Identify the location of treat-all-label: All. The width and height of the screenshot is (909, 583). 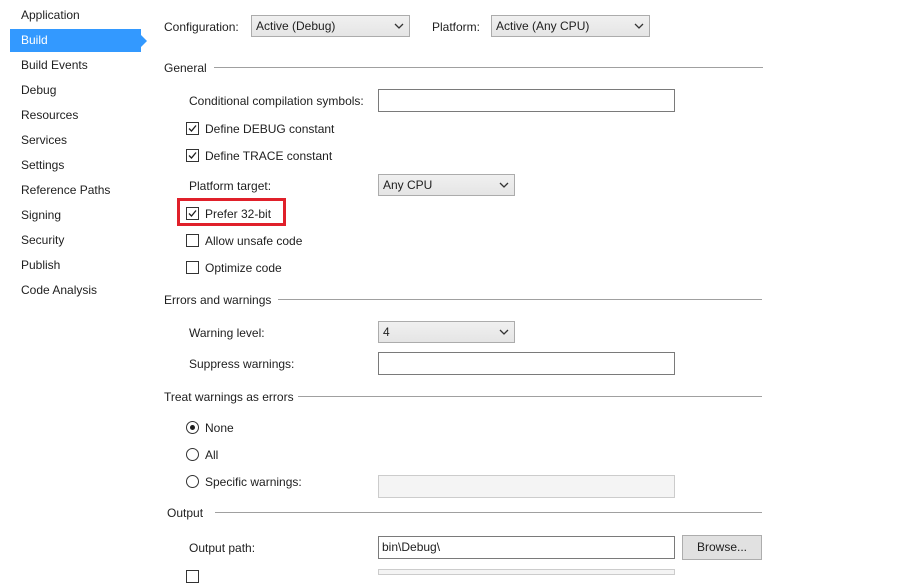
(212, 455).